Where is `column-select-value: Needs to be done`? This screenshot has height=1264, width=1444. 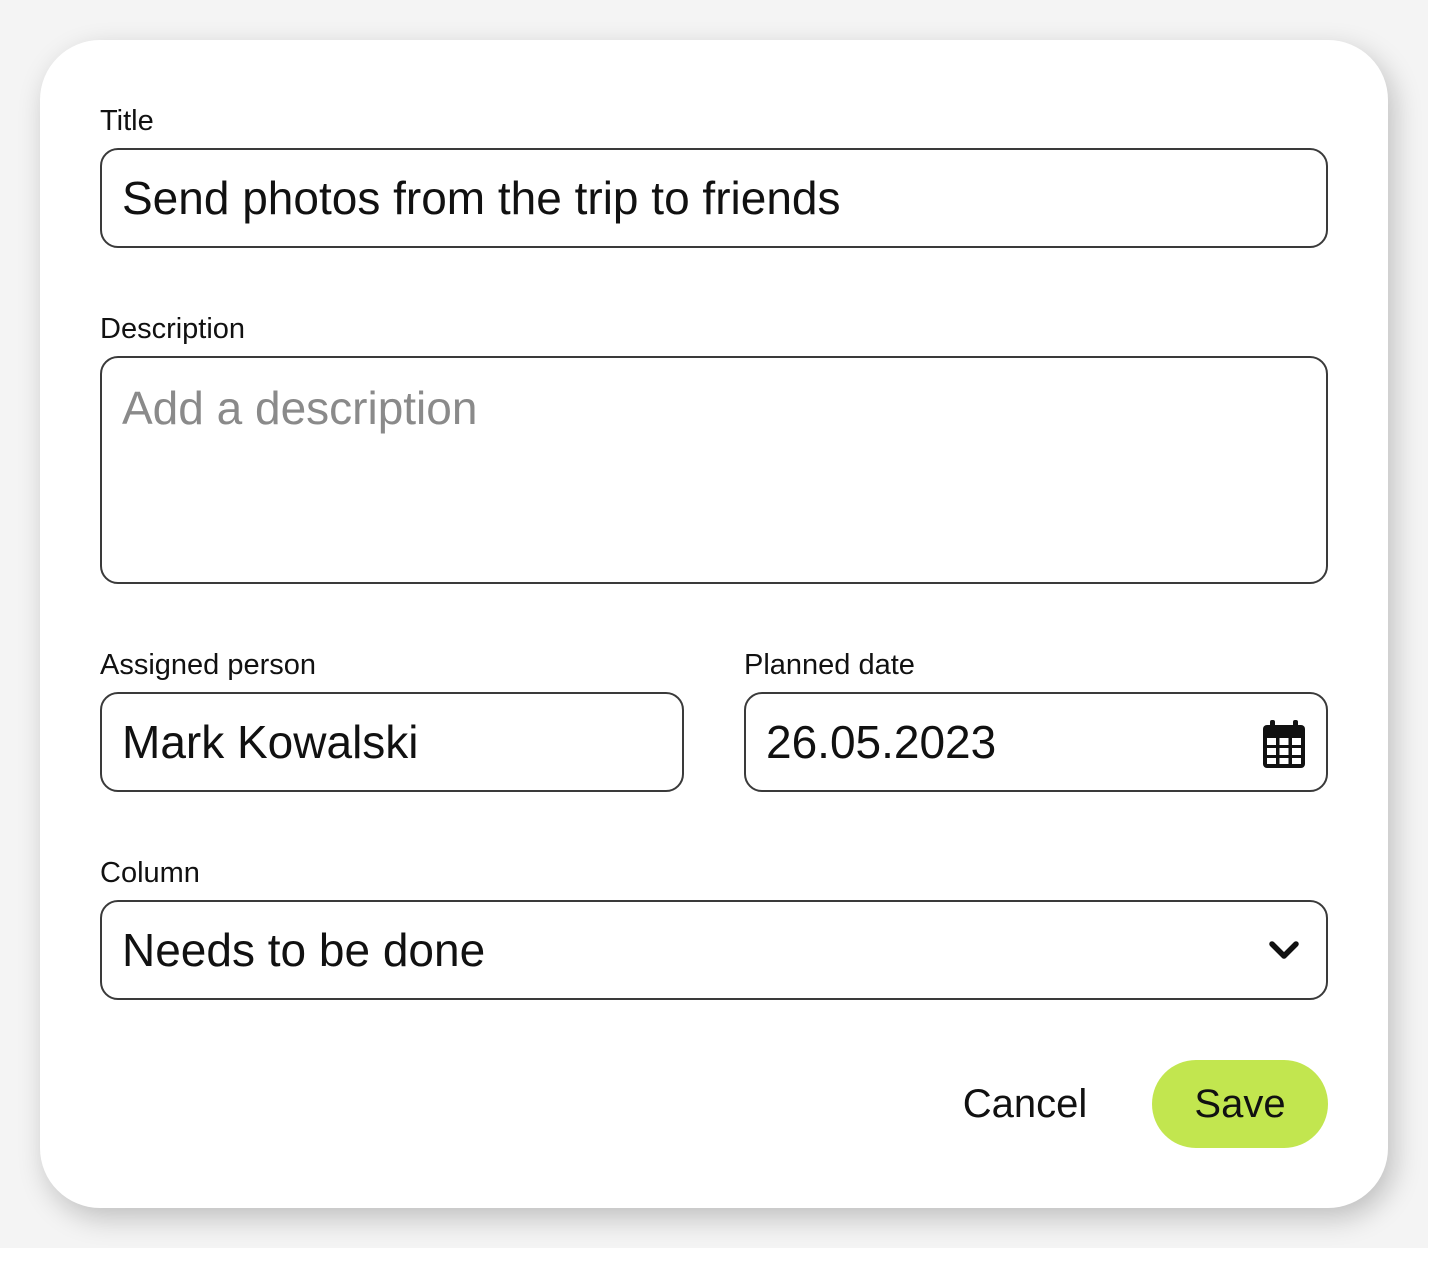 column-select-value: Needs to be done is located at coordinates (304, 950).